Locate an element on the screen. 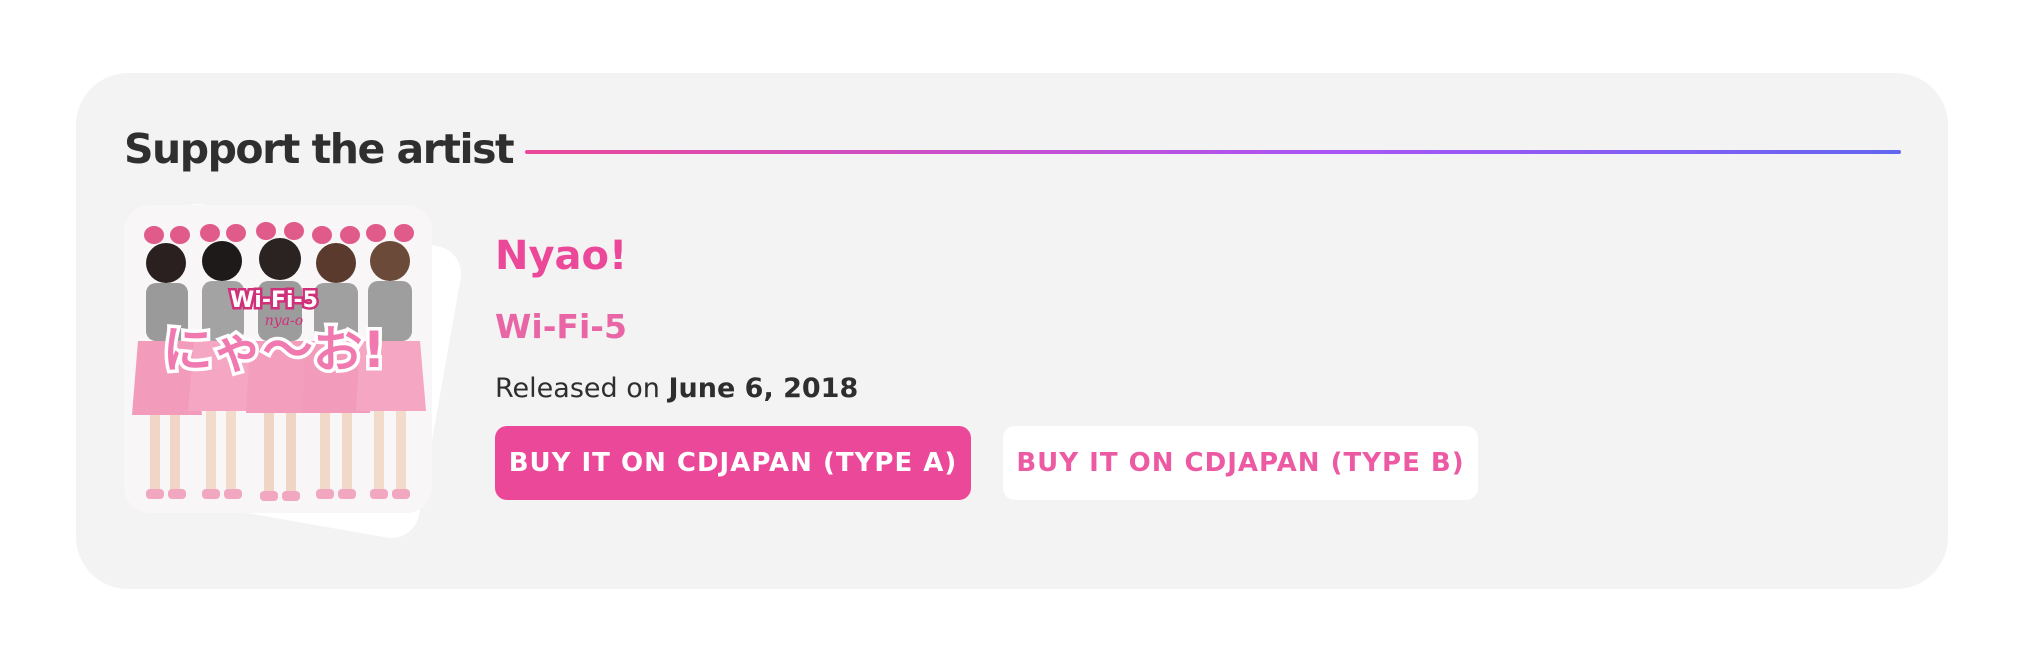 The image size is (2024, 654). album-cover-container: Wi-Fi-5 nya-o にゃ〜お! is located at coordinates (294, 372).